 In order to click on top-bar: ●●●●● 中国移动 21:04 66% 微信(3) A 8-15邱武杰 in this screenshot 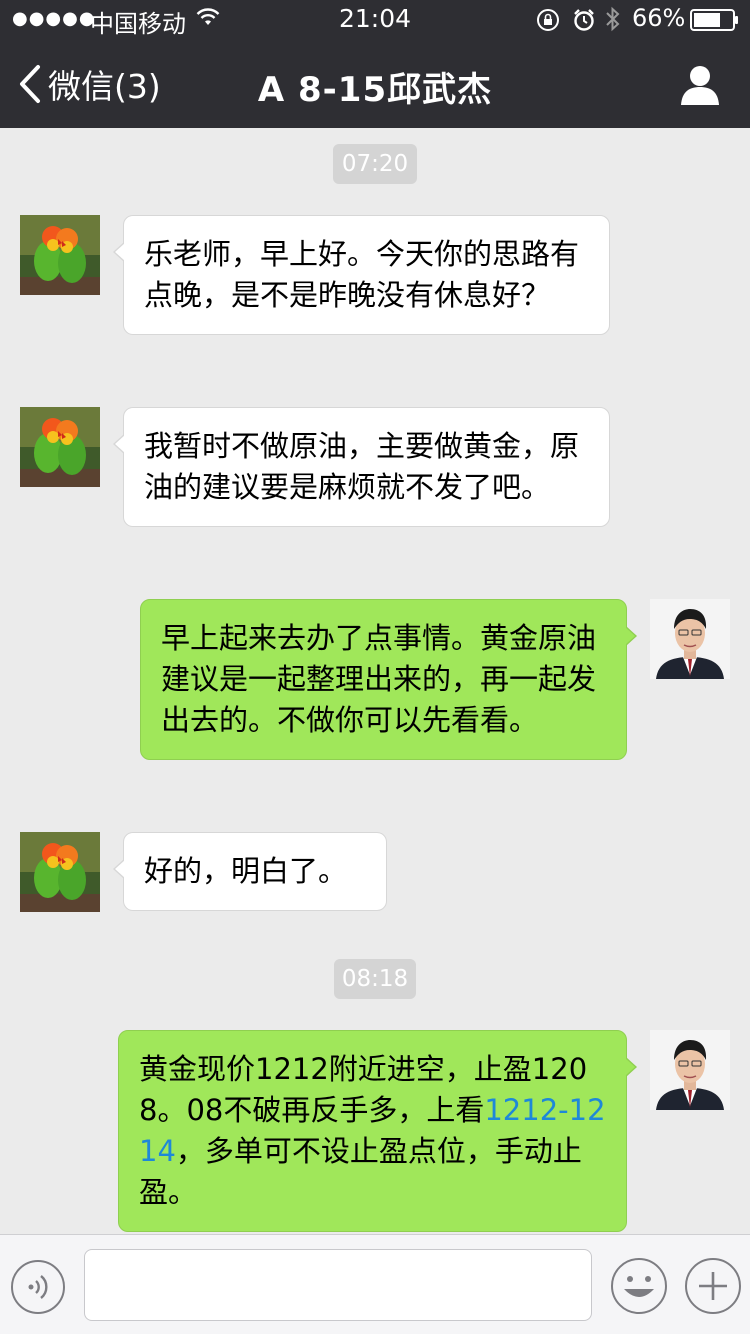, I will do `click(375, 64)`.